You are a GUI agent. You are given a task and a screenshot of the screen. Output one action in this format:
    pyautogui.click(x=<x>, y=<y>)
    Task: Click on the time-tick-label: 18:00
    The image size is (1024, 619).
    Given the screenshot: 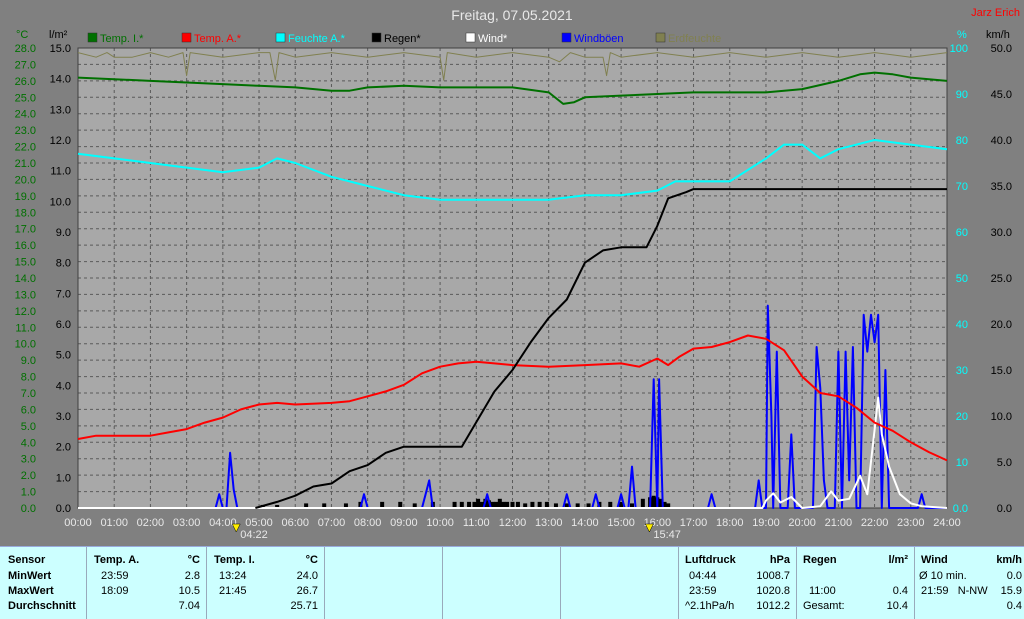 What is the action you would take?
    pyautogui.click(x=730, y=523)
    